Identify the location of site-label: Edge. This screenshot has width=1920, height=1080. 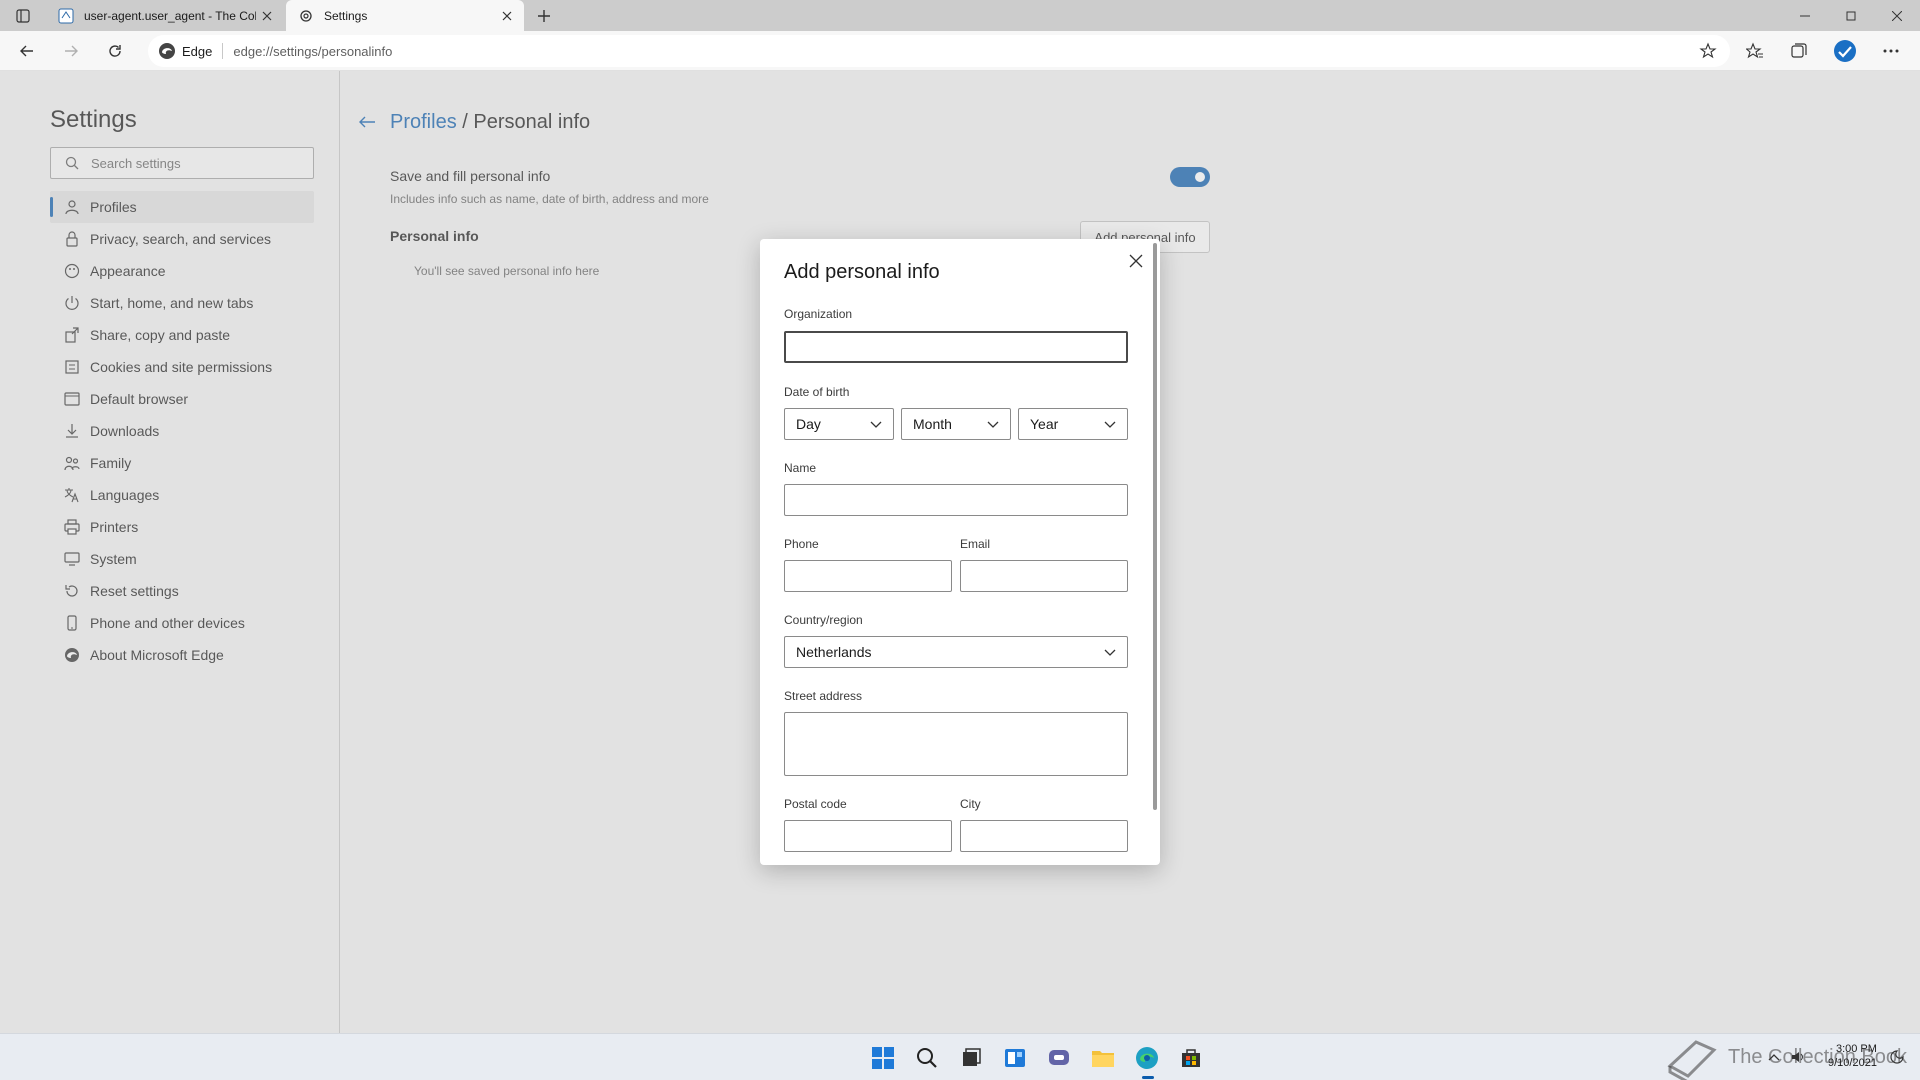
(197, 51).